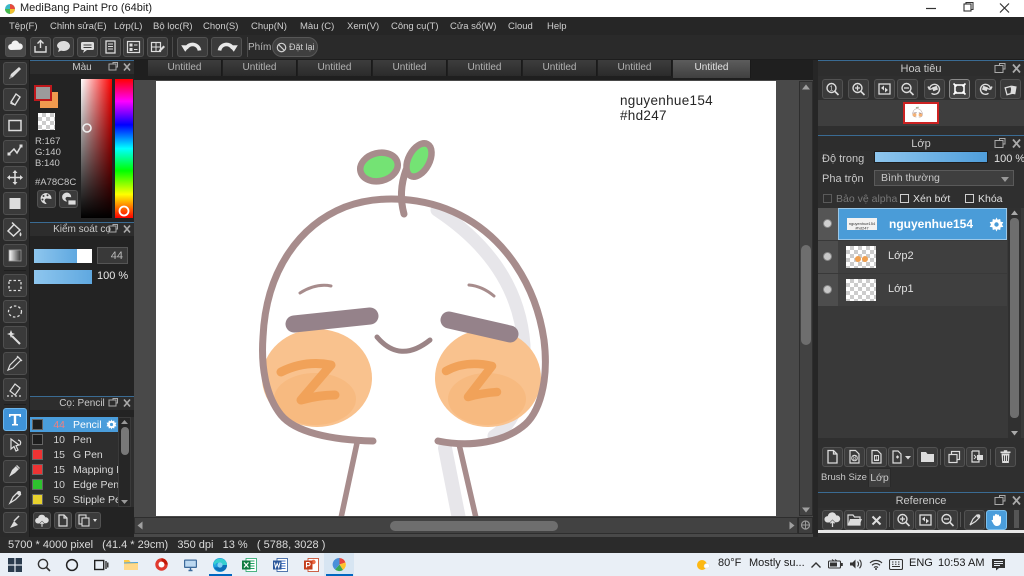 This screenshot has height=576, width=1024. What do you see at coordinates (862, 228) in the screenshot?
I see `svg-text: #hd247` at bounding box center [862, 228].